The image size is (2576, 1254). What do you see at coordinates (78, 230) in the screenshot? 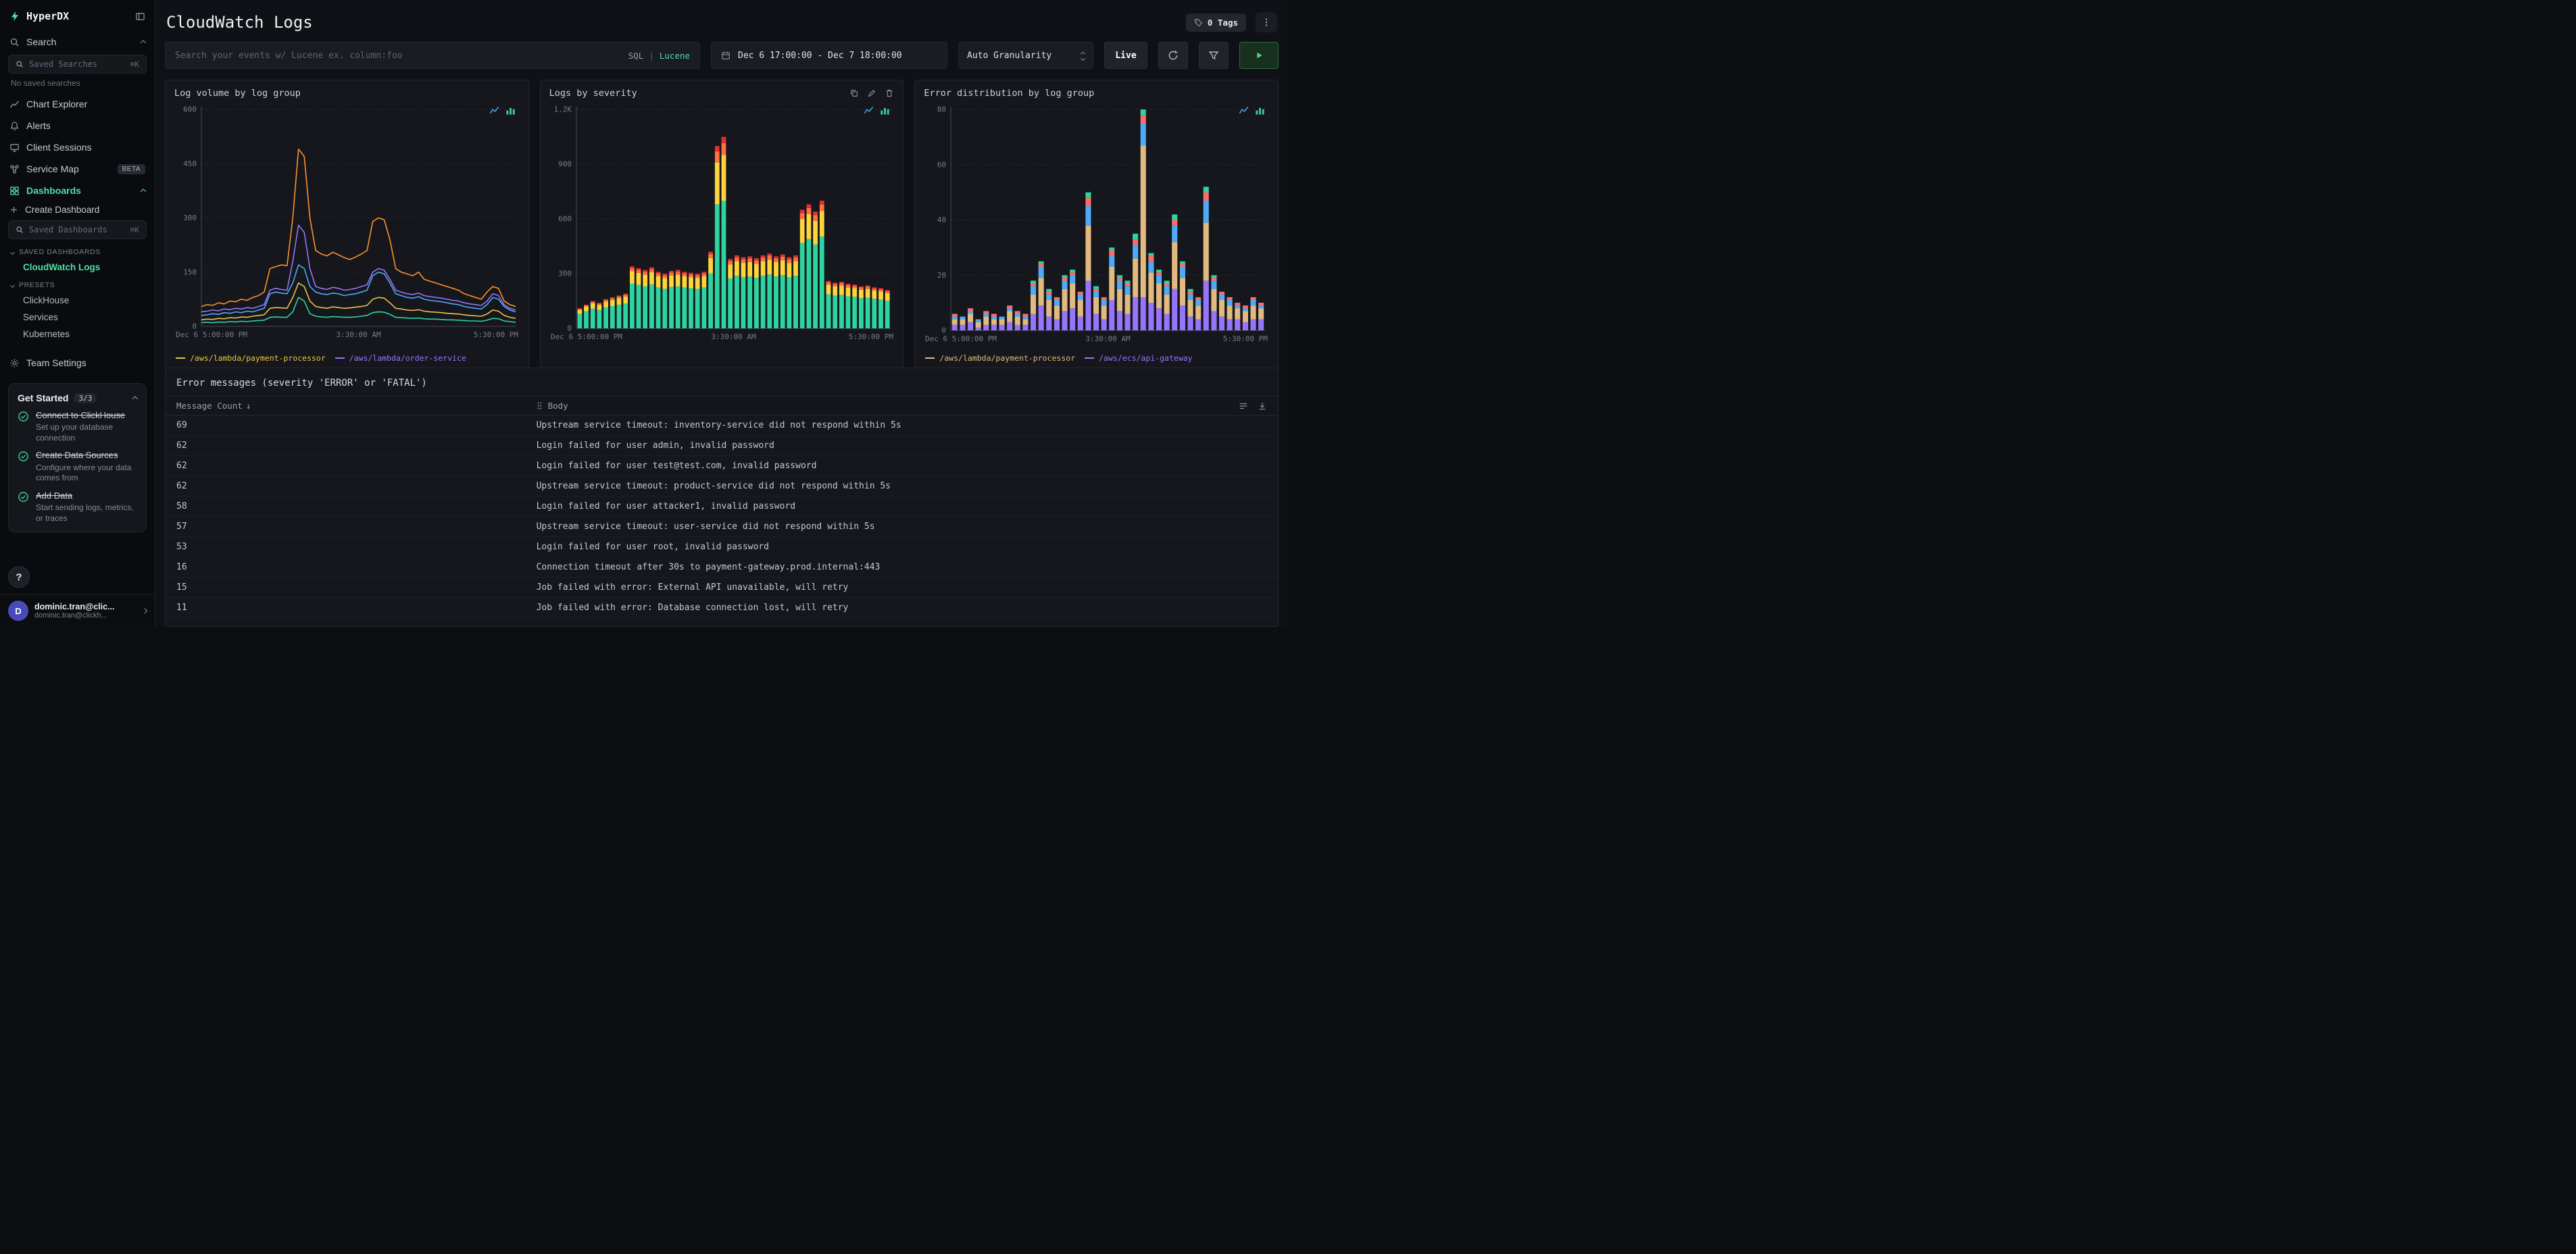
I see `saved-dashboards-input: Saved Dashboards ⌘K` at bounding box center [78, 230].